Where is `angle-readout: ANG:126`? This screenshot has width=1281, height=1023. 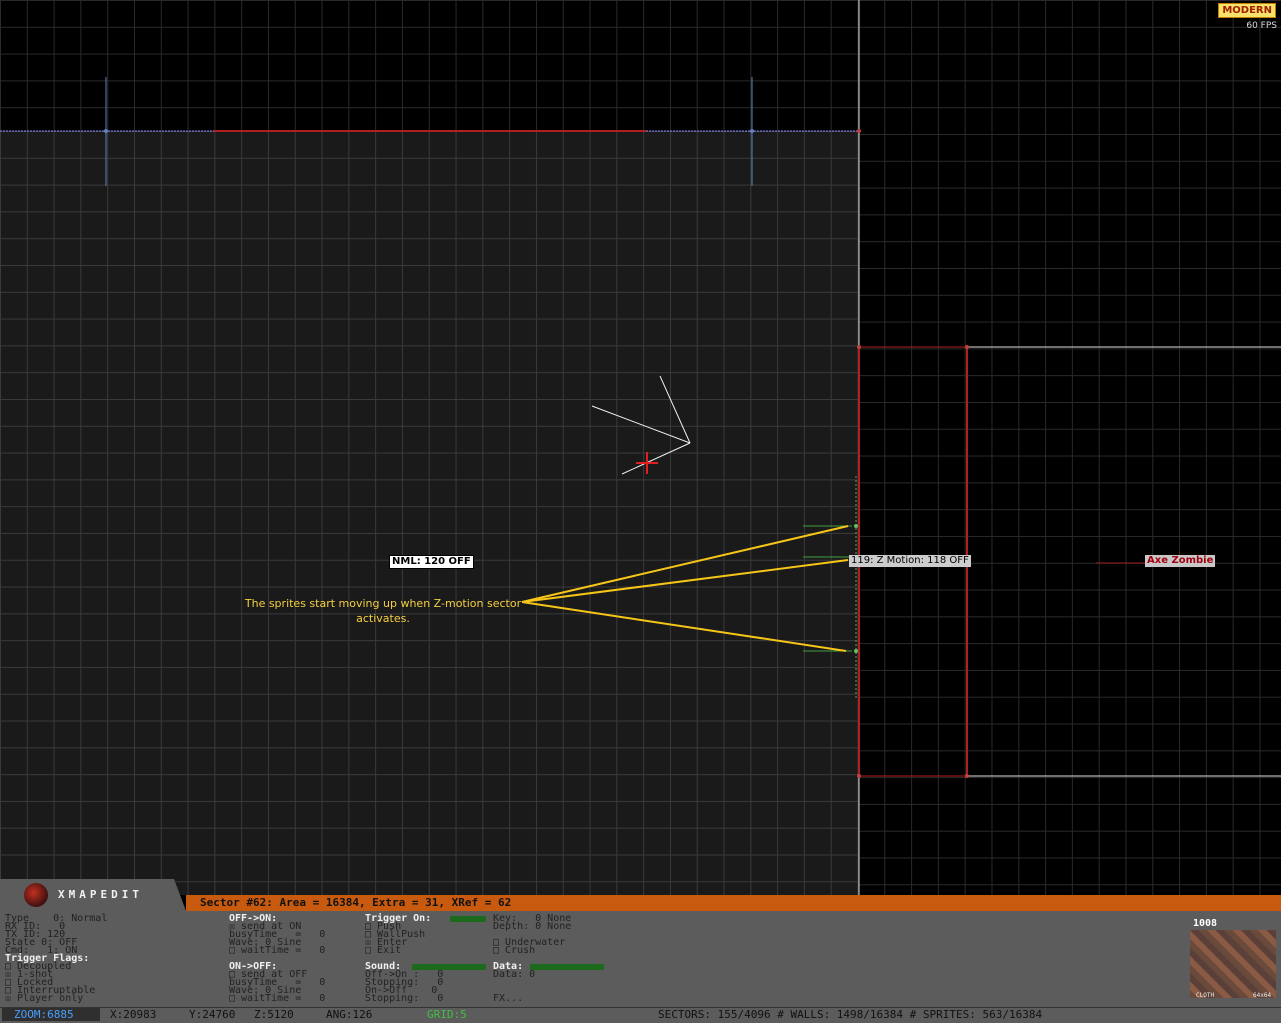 angle-readout: ANG:126 is located at coordinates (349, 1014).